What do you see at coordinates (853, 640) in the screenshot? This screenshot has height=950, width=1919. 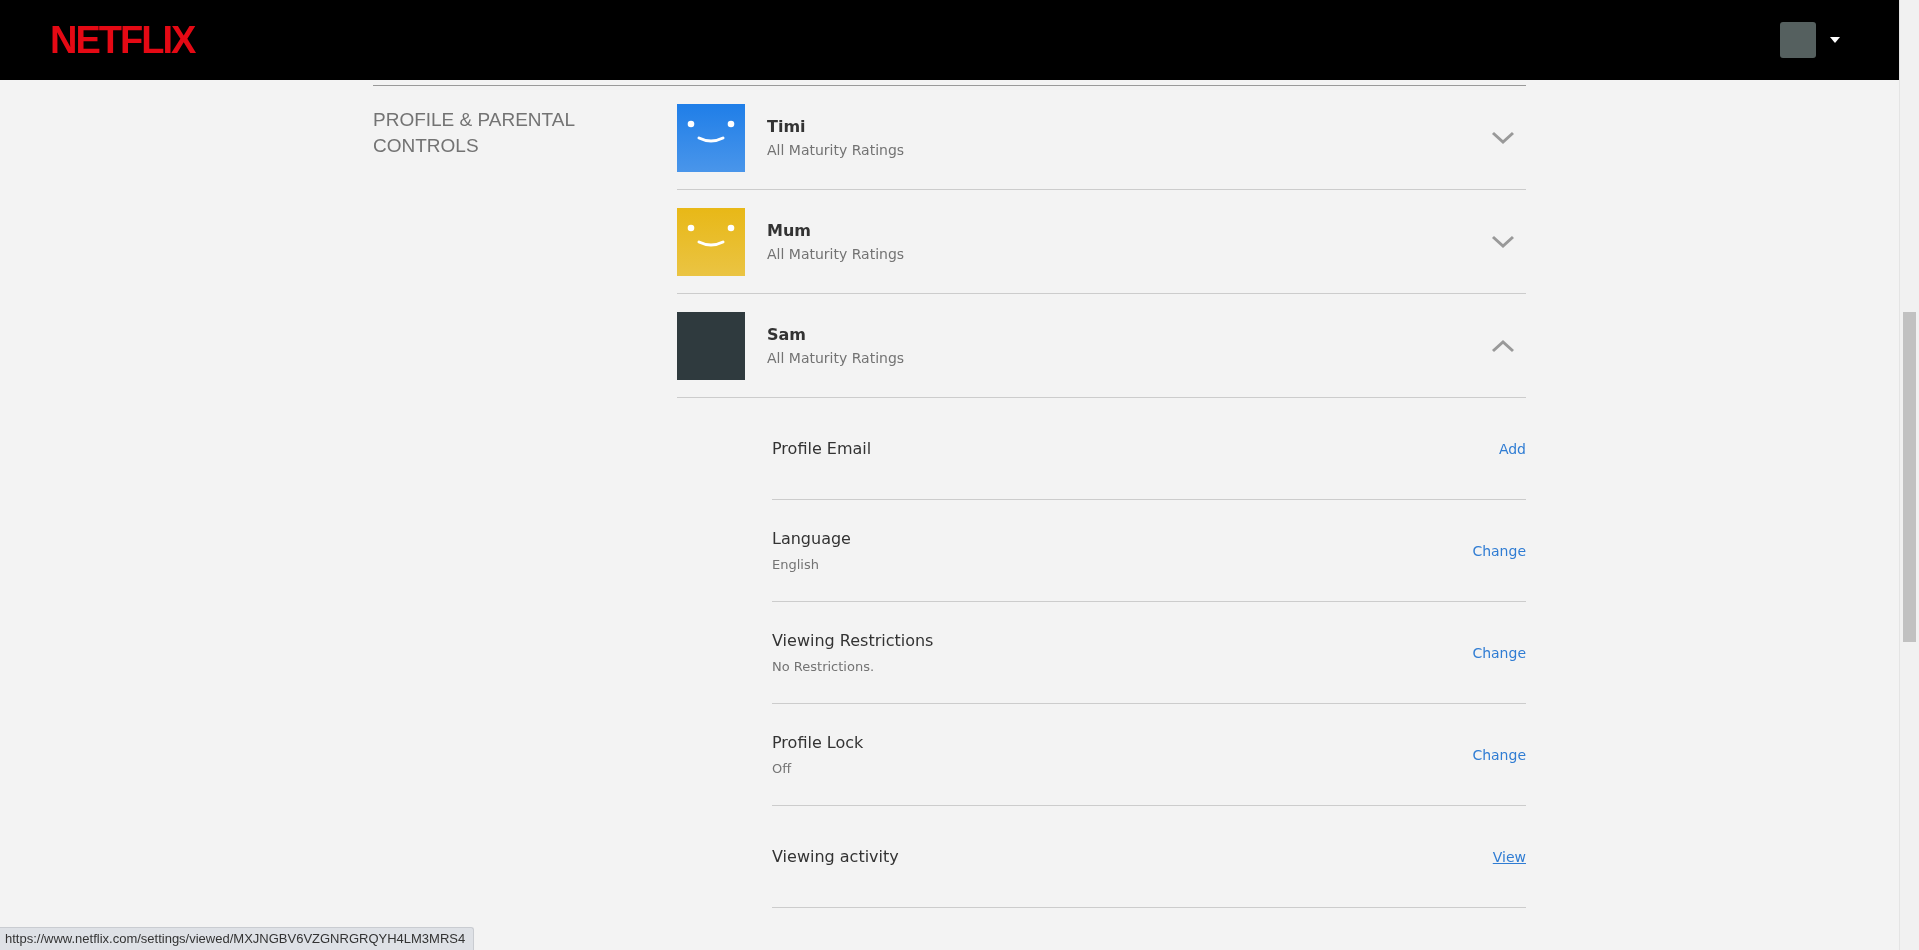 I see `setting-label: Viewing Restrictions` at bounding box center [853, 640].